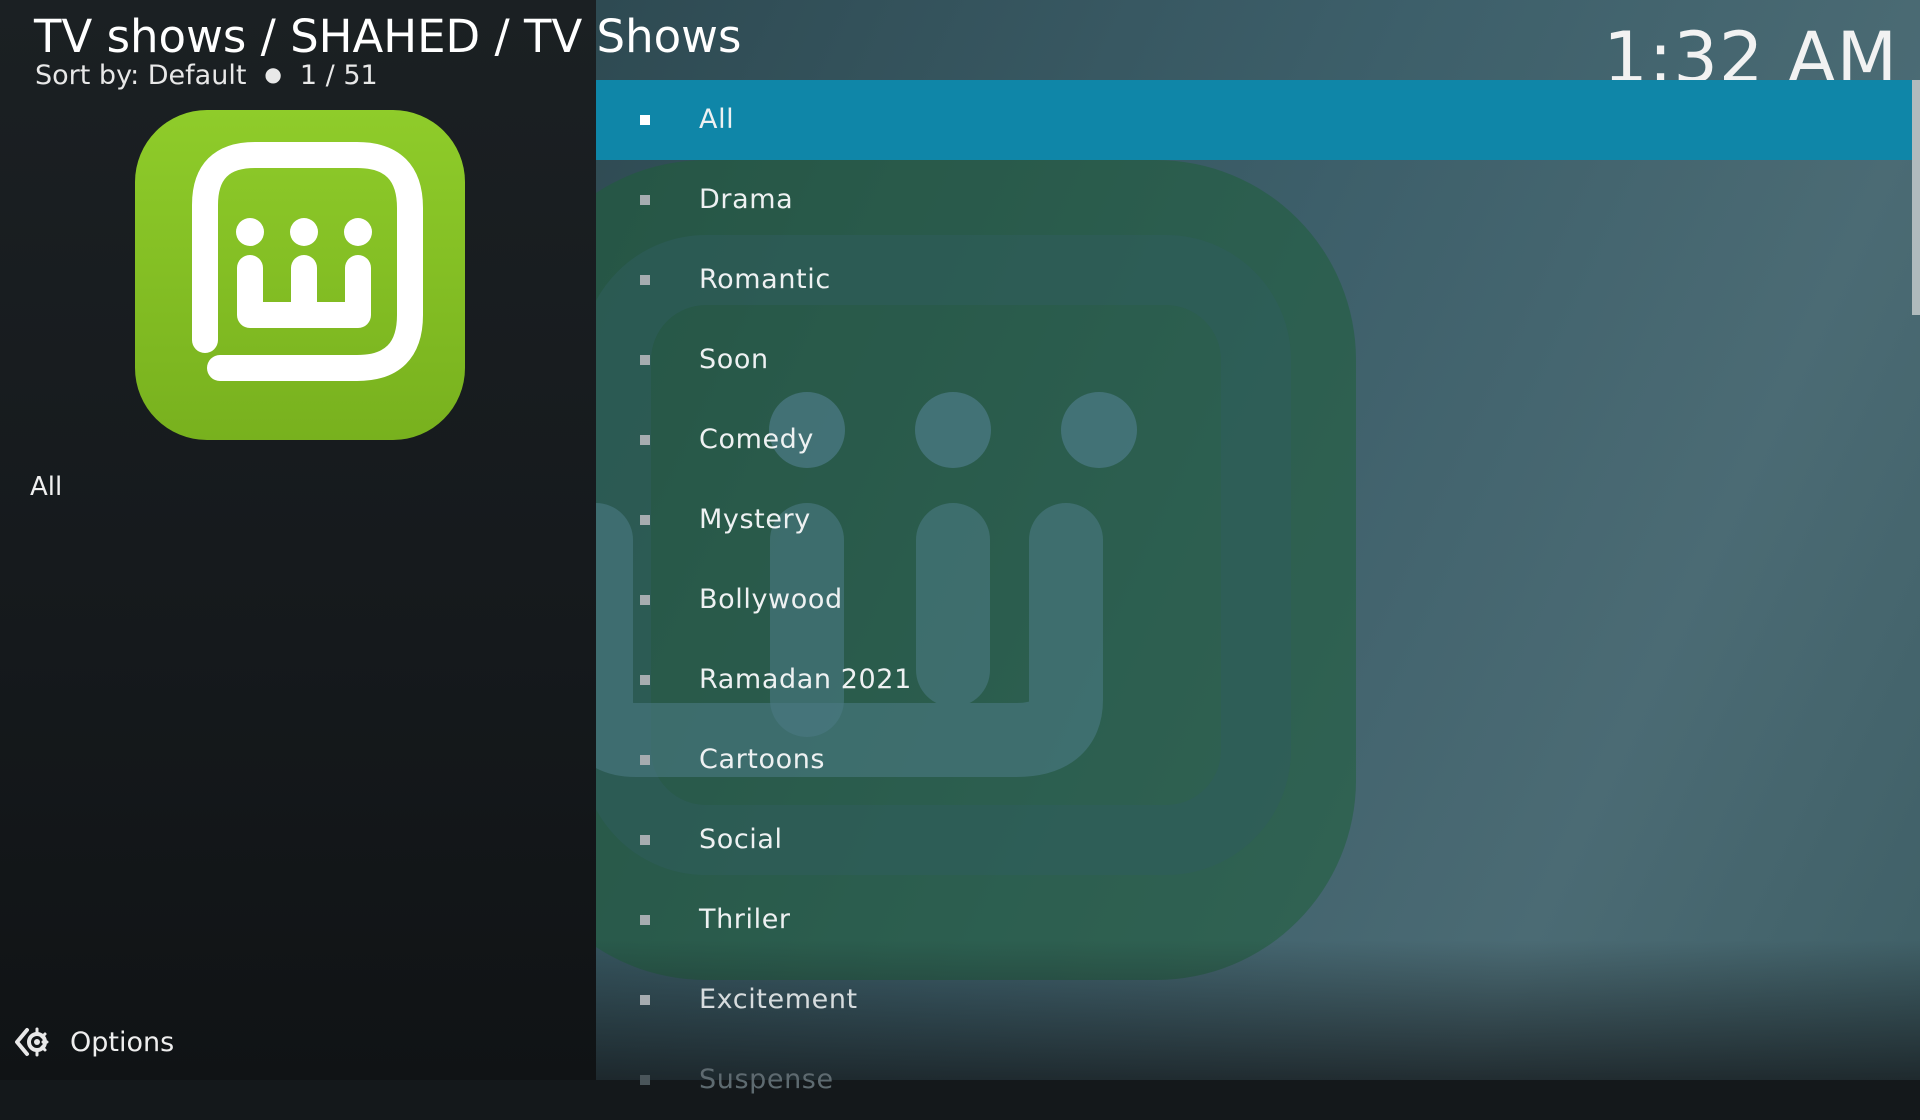  I want to click on sort-info: Sort by: Default ● 1 / 51, so click(206, 75).